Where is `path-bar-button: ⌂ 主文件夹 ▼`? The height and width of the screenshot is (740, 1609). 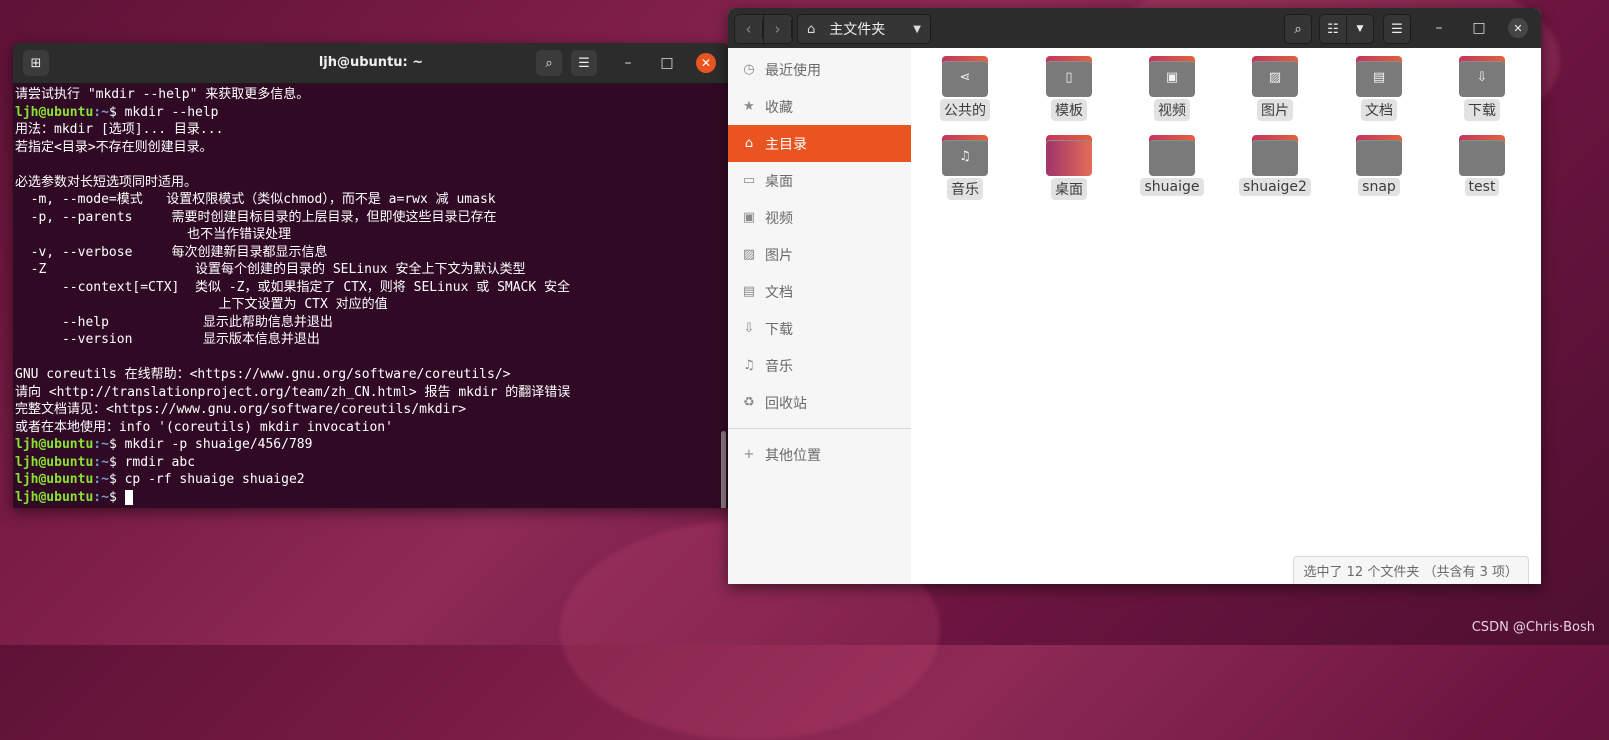
path-bar-button: ⌂ 主文件夹 ▼ is located at coordinates (864, 29).